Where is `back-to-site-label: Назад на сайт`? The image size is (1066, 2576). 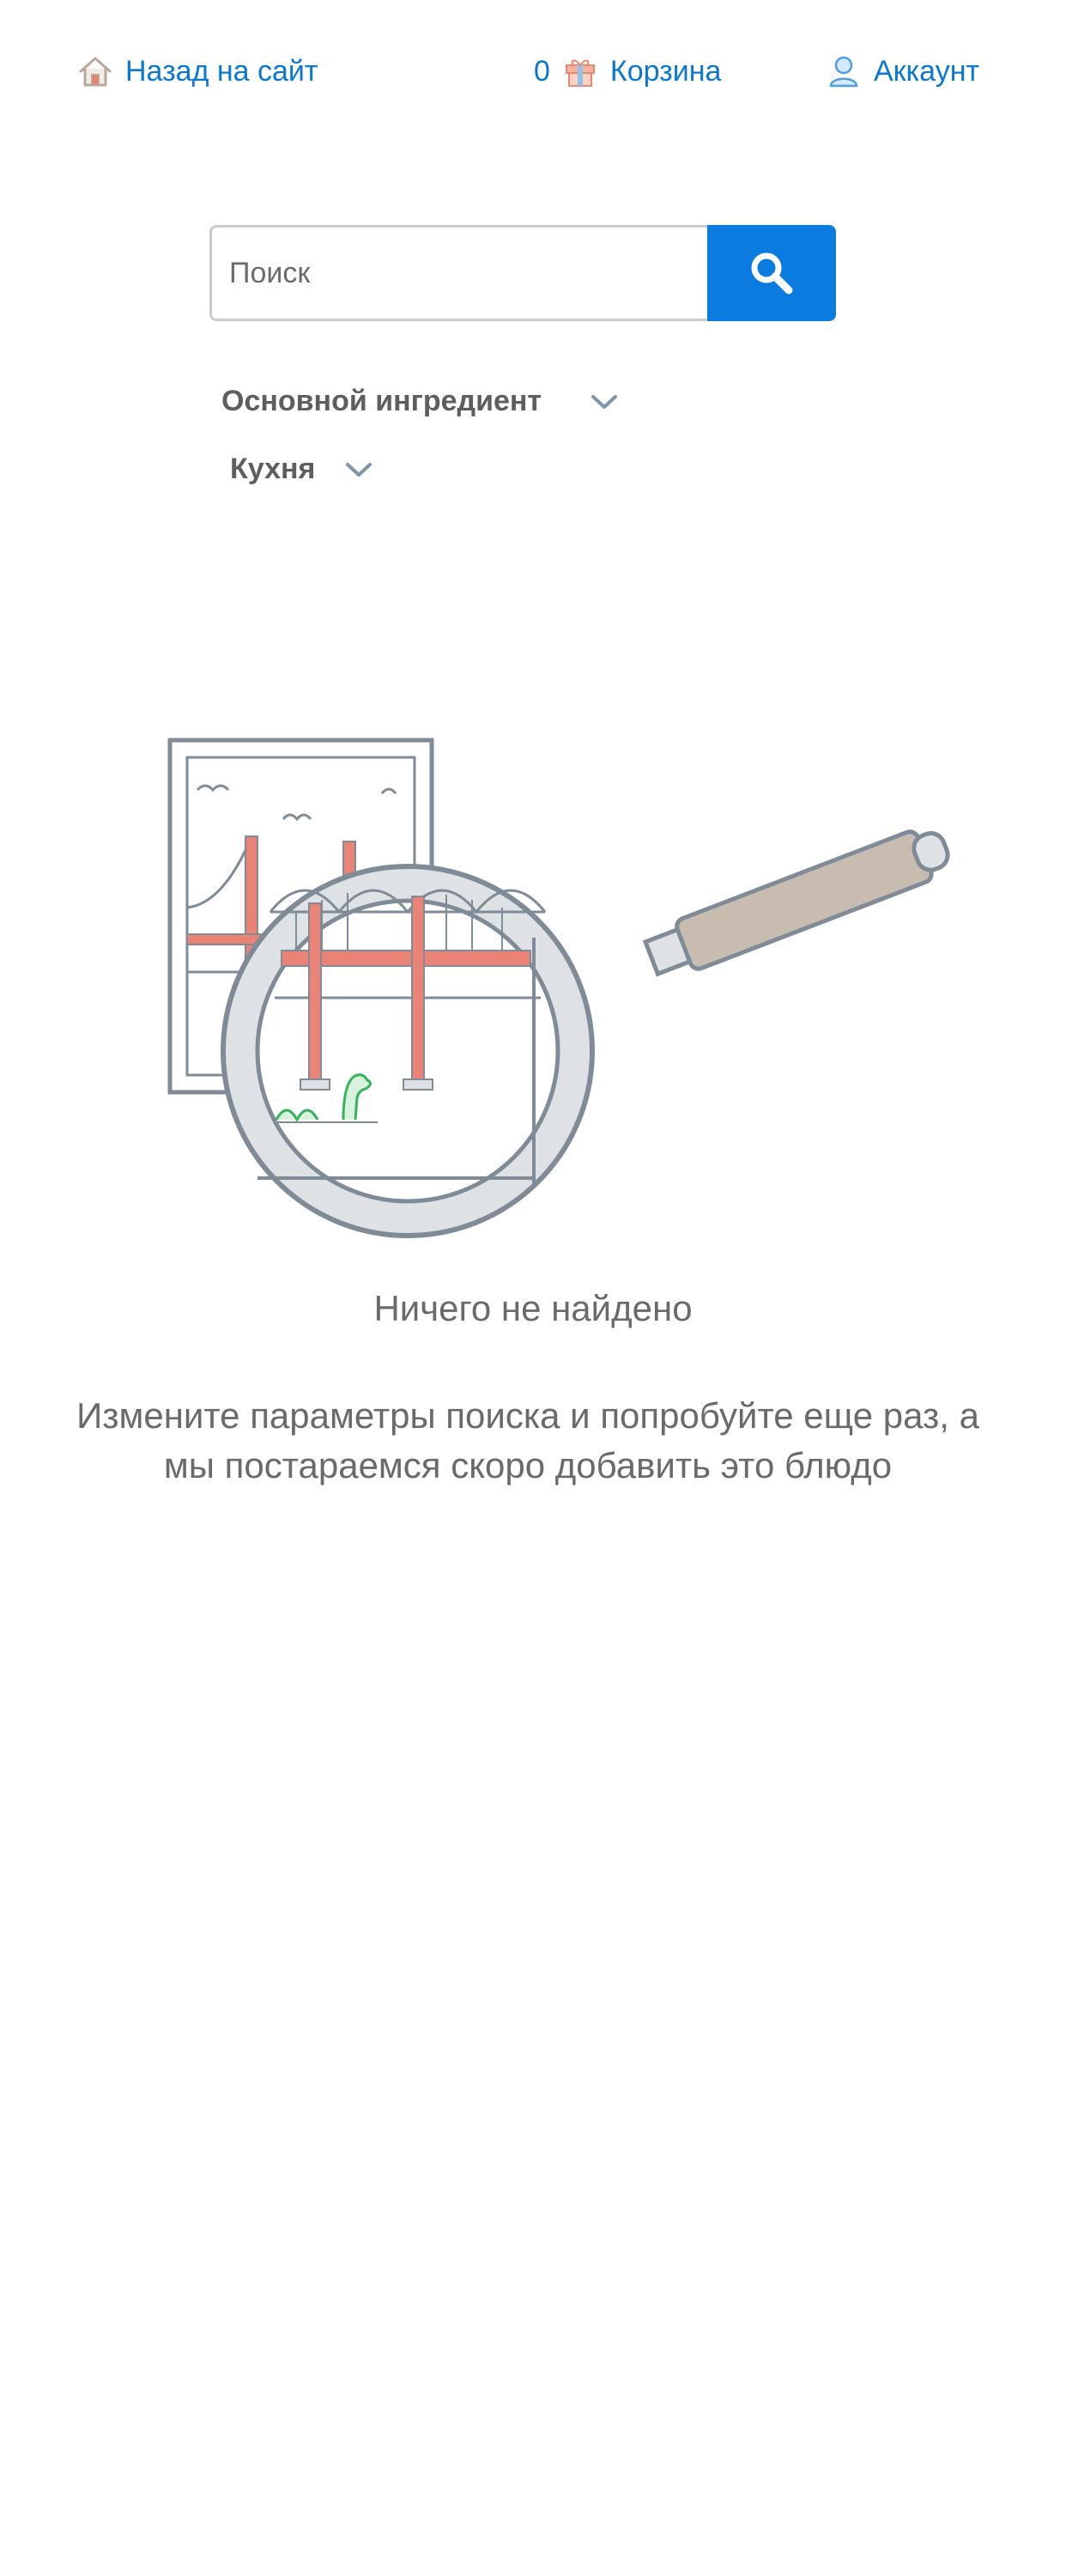
back-to-site-label: Назад на сайт is located at coordinates (221, 71).